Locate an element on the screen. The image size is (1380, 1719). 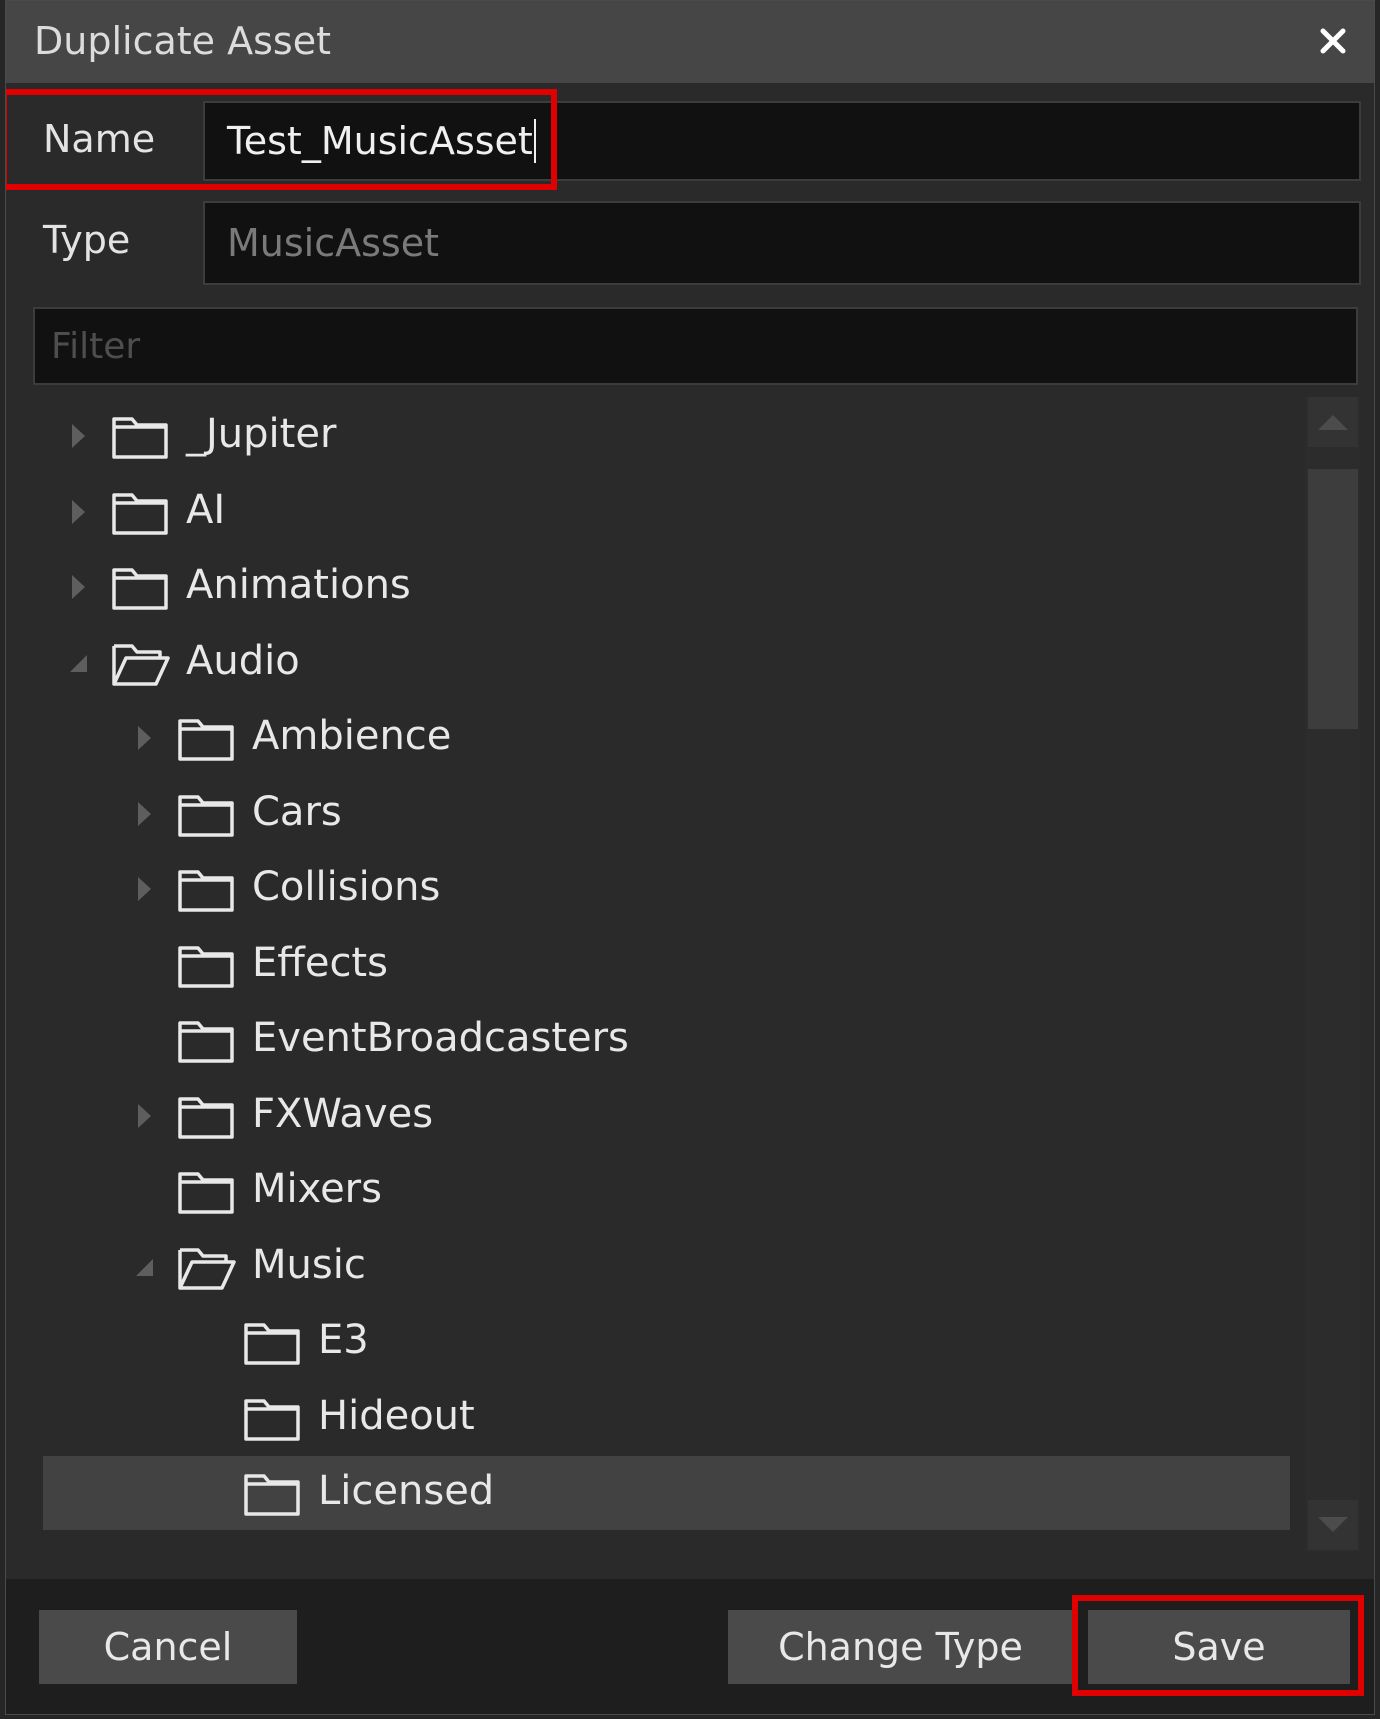
save-button: Save is located at coordinates (1219, 1647).